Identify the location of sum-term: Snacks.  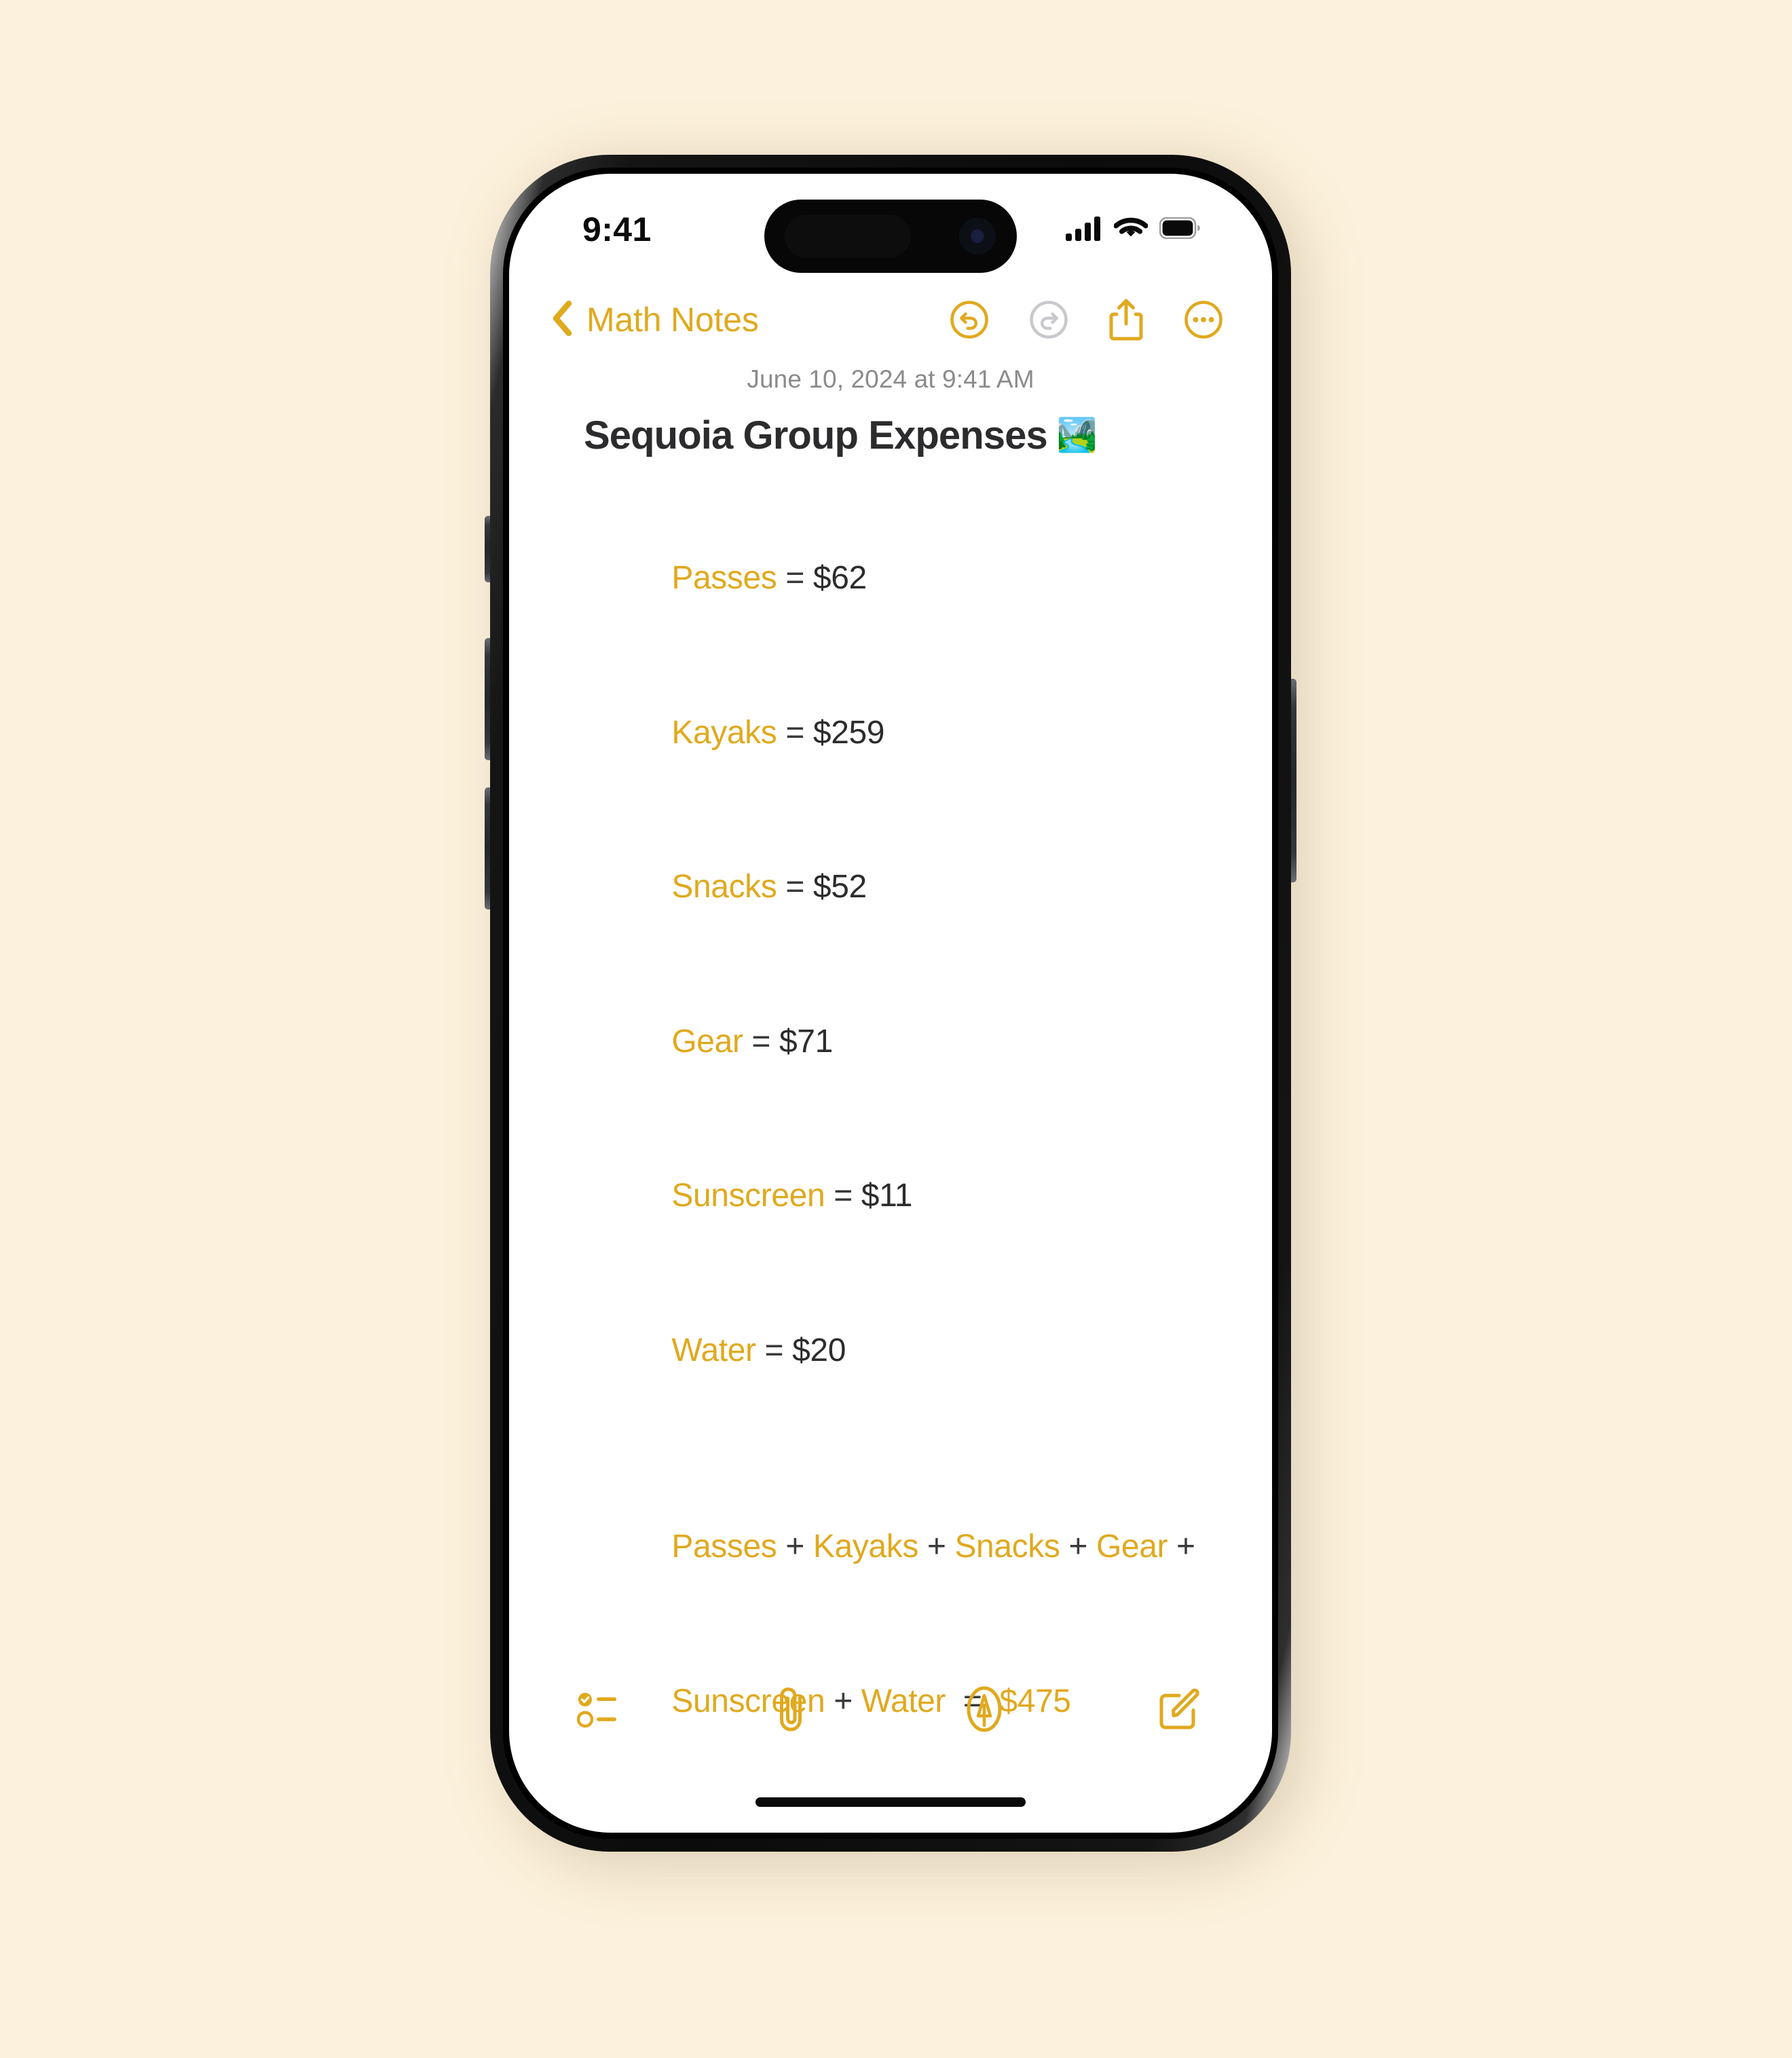
(1007, 1547).